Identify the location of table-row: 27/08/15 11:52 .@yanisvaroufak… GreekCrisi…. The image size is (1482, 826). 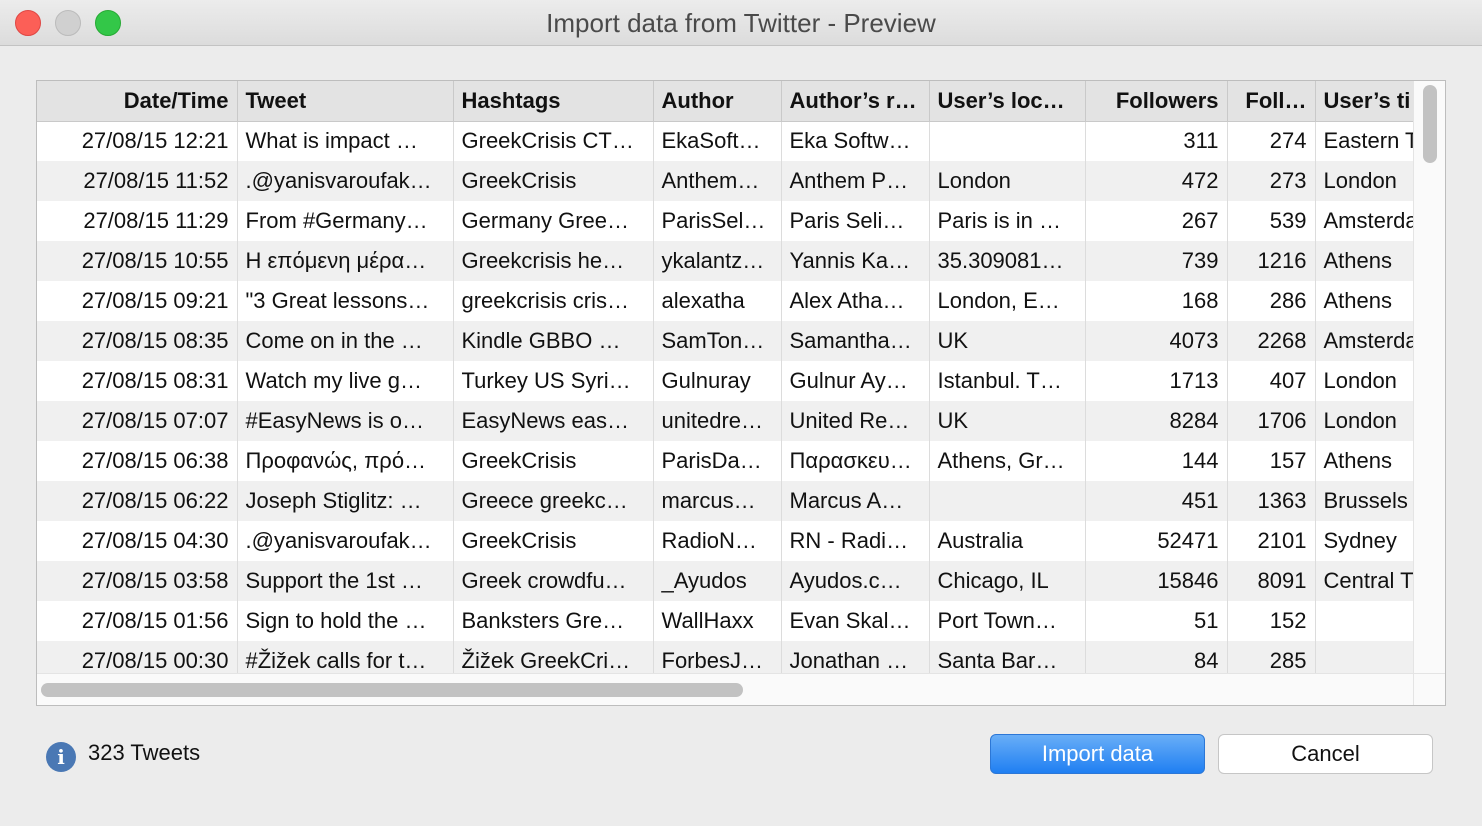
(725, 181).